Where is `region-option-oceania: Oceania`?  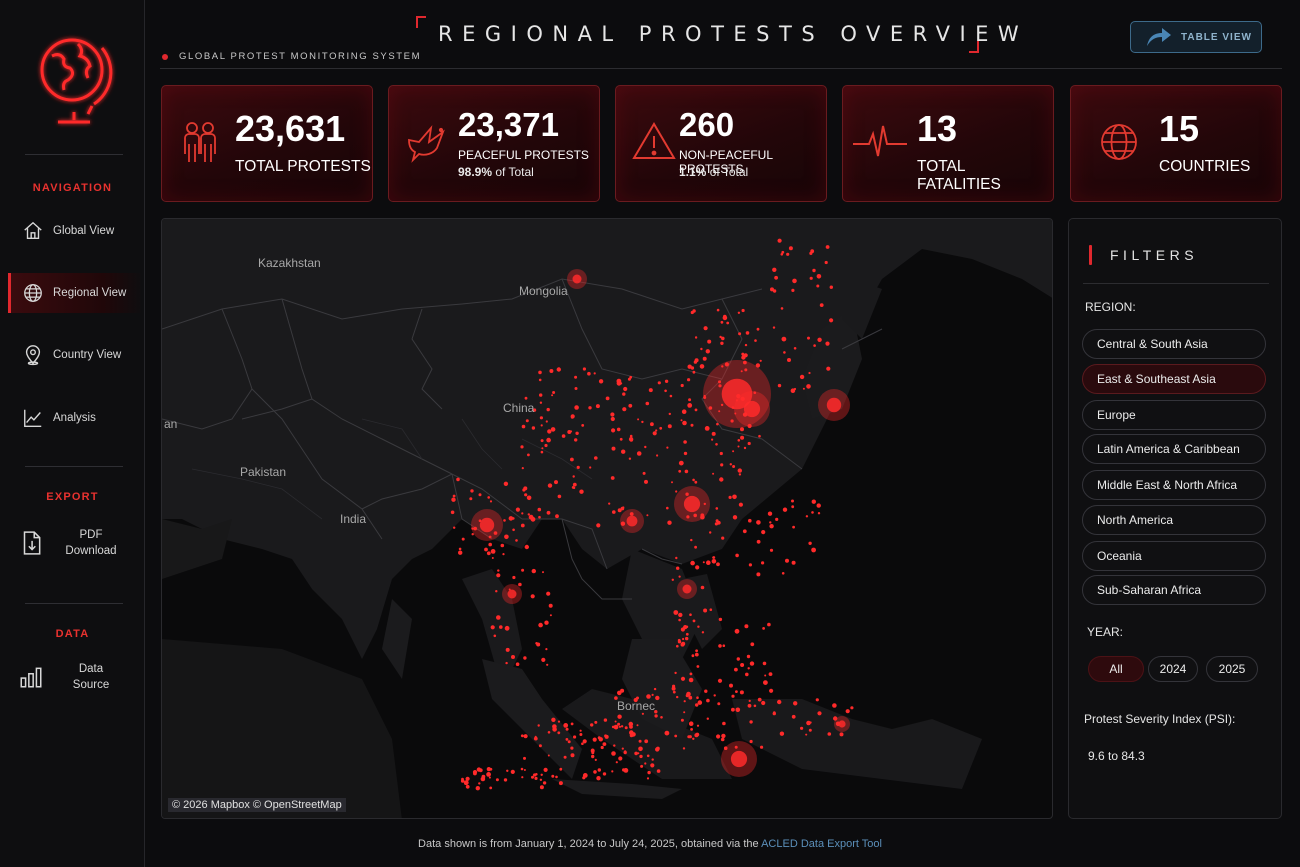 region-option-oceania: Oceania is located at coordinates (1174, 556).